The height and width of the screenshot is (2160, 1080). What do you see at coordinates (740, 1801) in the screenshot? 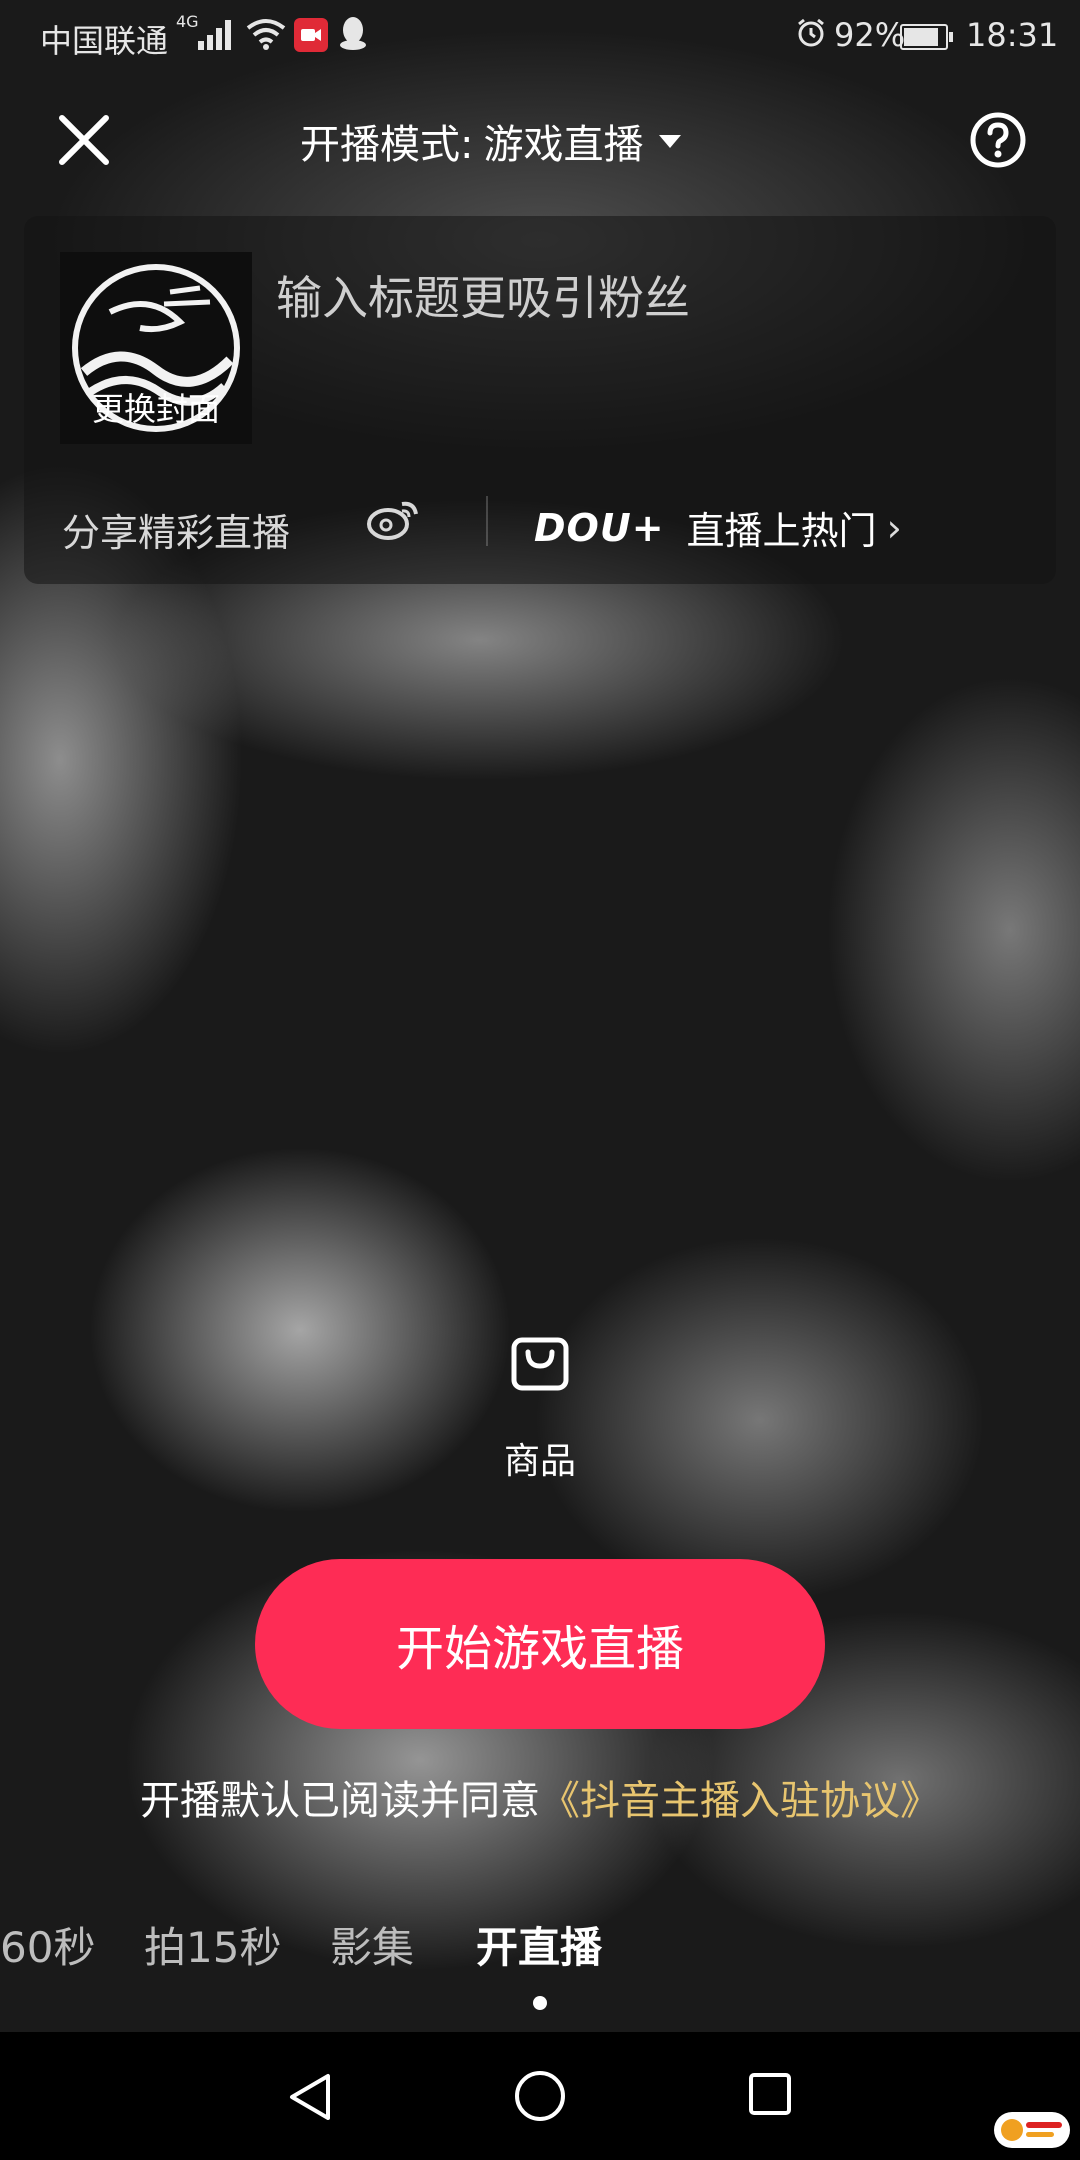
I see `agreement-link: 《抖音主播入驻协议》` at bounding box center [740, 1801].